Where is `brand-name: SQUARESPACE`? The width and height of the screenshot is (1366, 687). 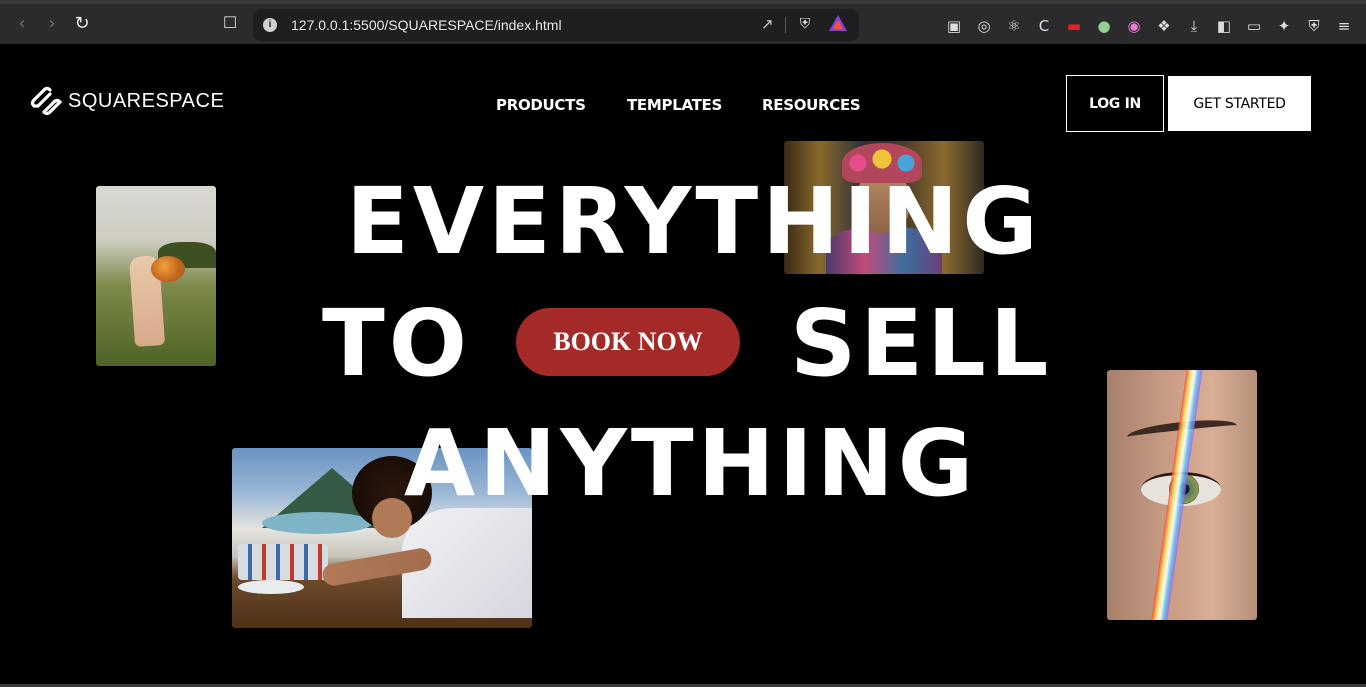
brand-name: SQUARESPACE is located at coordinates (146, 100).